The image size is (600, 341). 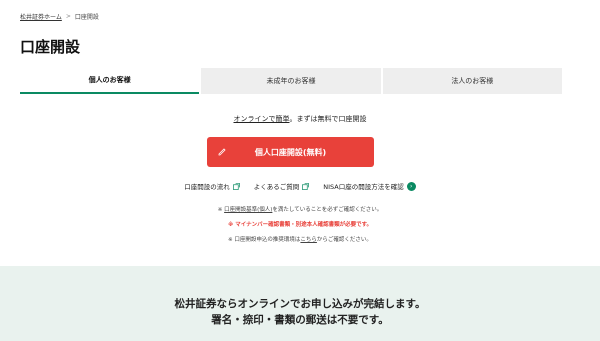 What do you see at coordinates (248, 210) in the screenshot?
I see `account-criteria-link: 口座開設基準(個人)` at bounding box center [248, 210].